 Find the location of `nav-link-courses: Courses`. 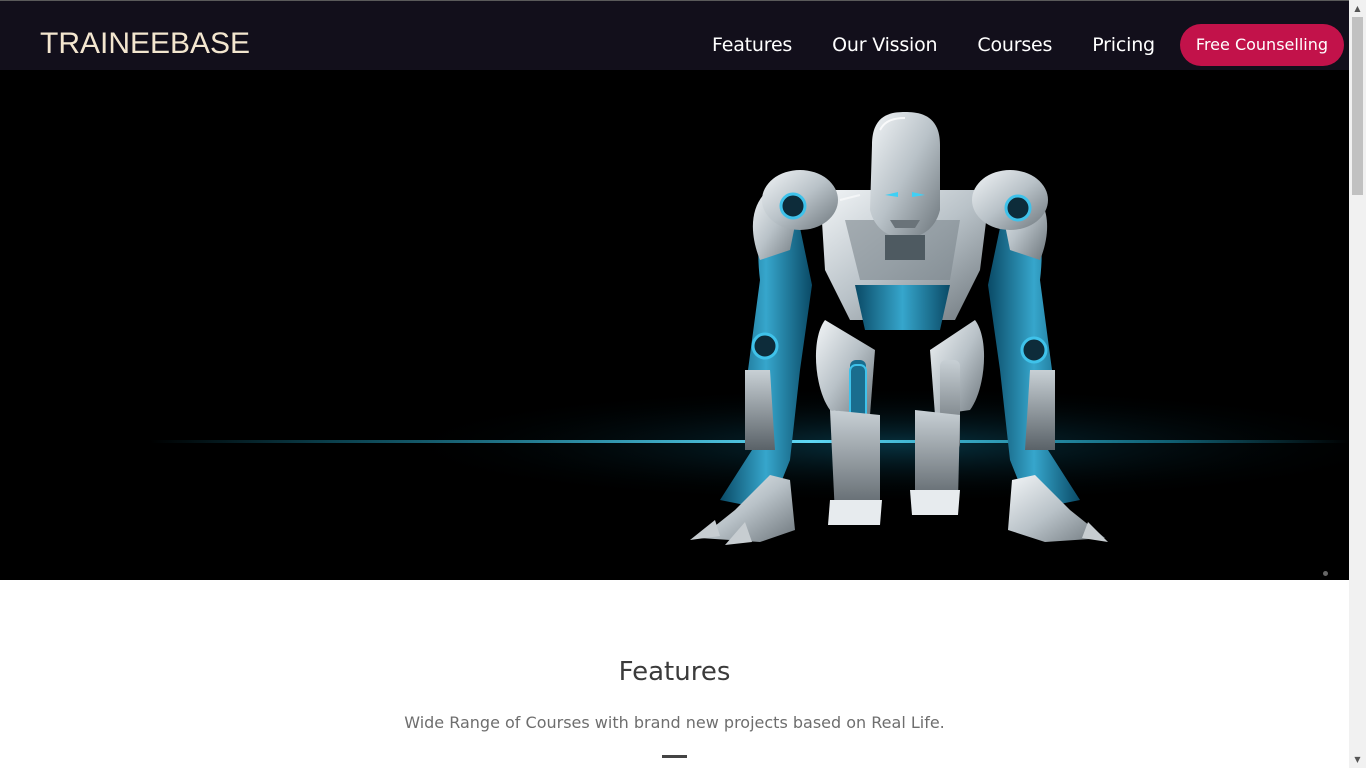

nav-link-courses: Courses is located at coordinates (1014, 45).